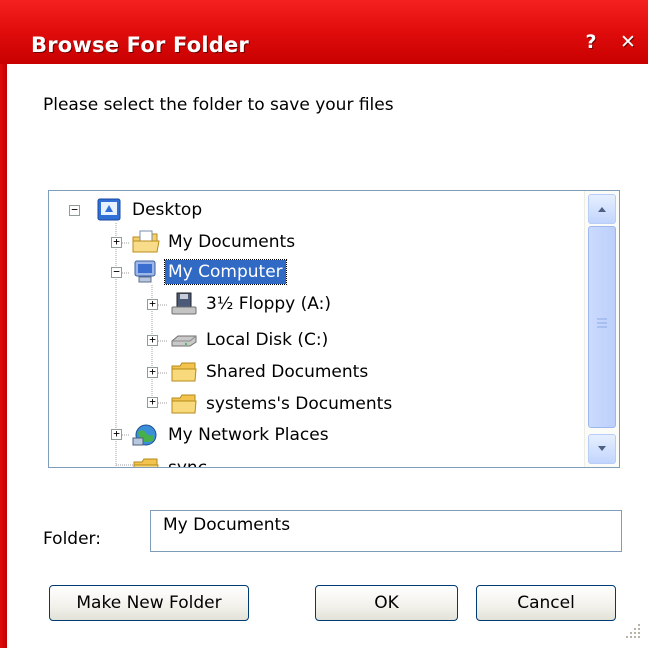 Image resolution: width=648 pixels, height=648 pixels. What do you see at coordinates (188, 463) in the screenshot?
I see `tree-item-label: sync` at bounding box center [188, 463].